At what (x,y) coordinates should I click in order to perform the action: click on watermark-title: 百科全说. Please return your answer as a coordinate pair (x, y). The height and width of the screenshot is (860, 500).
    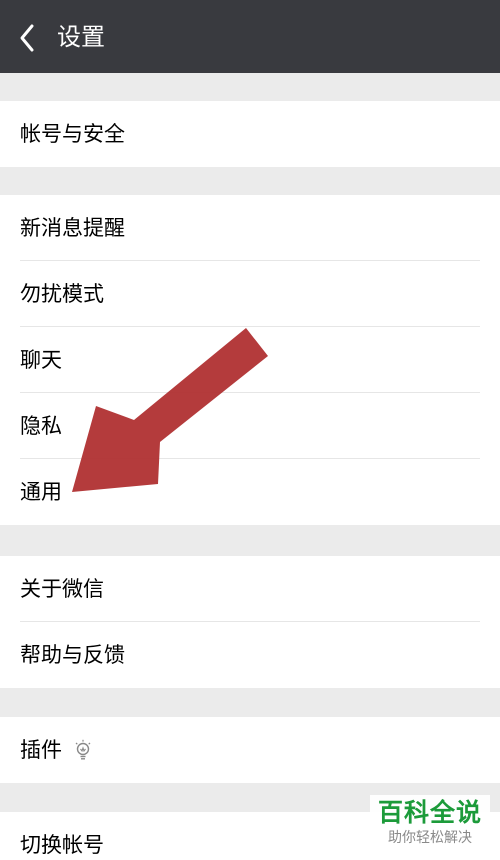
    Looking at the image, I should click on (429, 812).